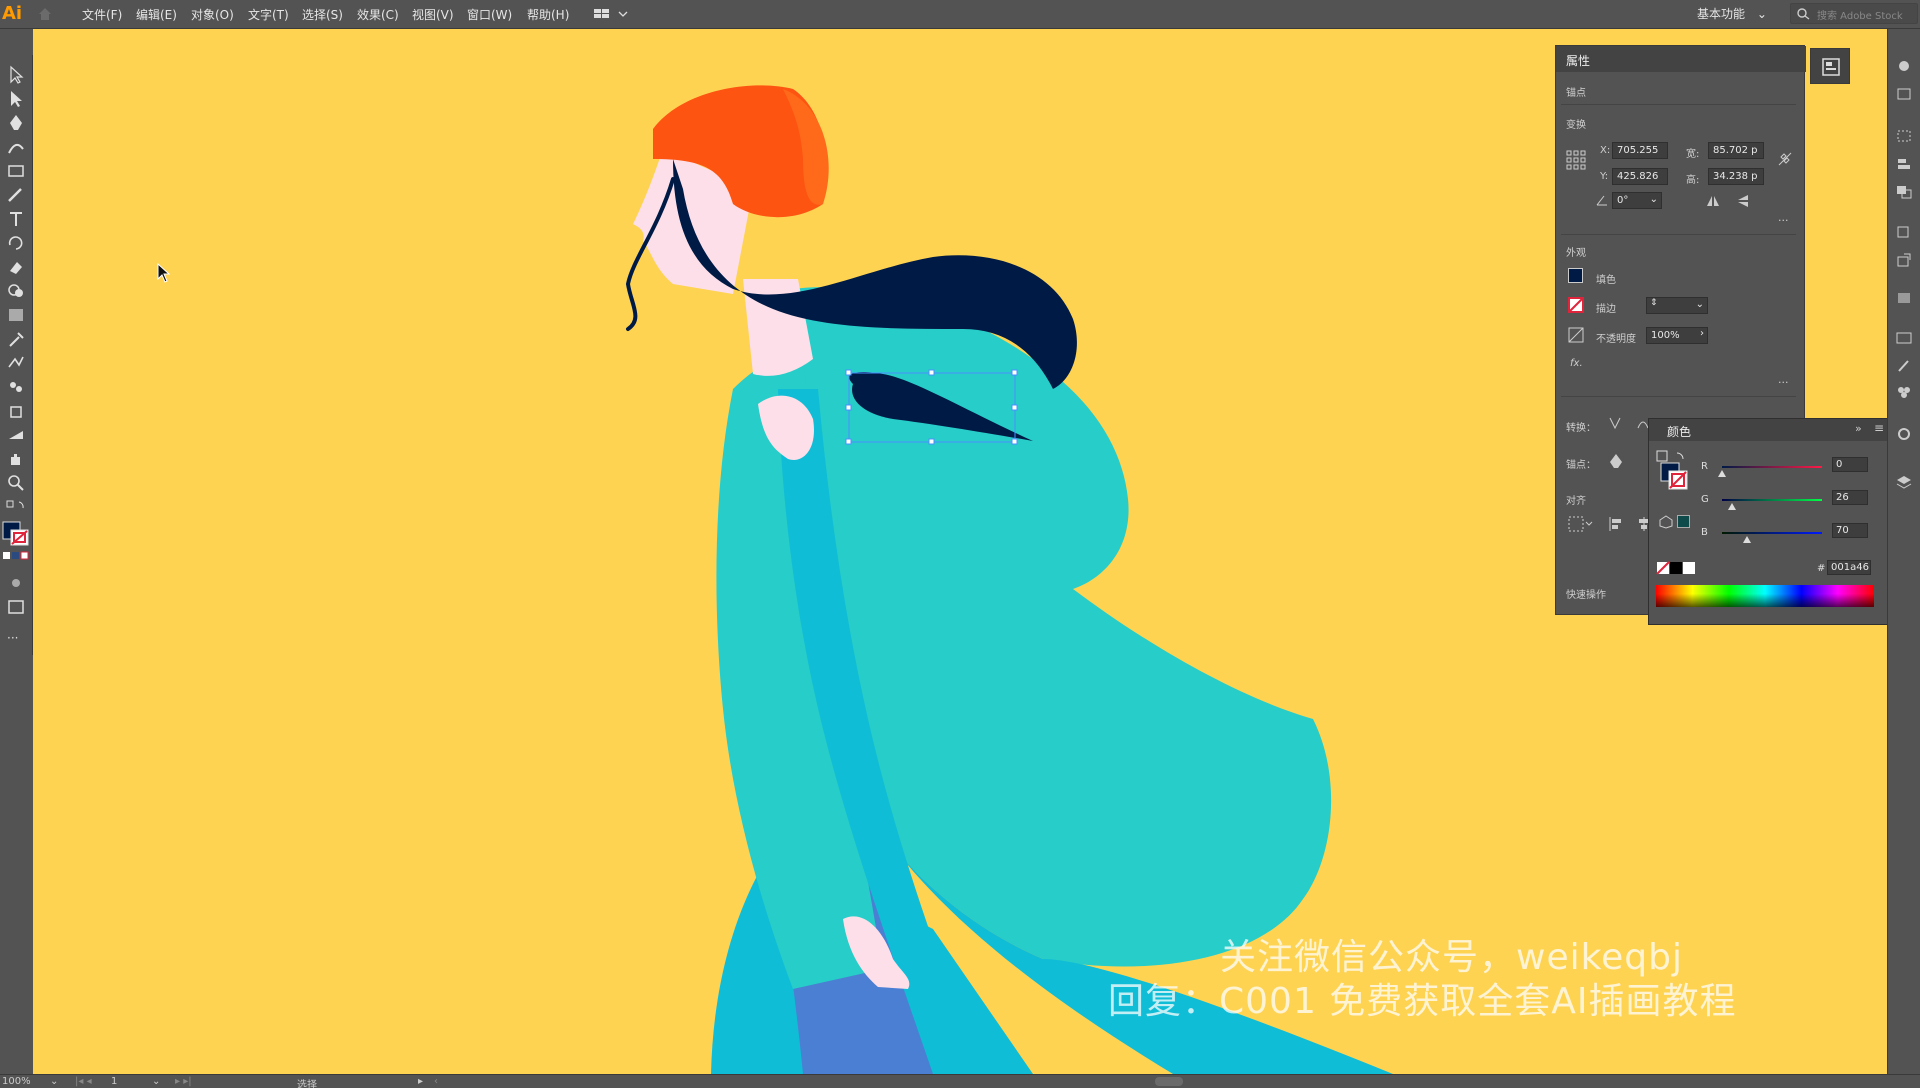 The height and width of the screenshot is (1088, 1920). What do you see at coordinates (1904, 338) in the screenshot?
I see `image-trace-icon` at bounding box center [1904, 338].